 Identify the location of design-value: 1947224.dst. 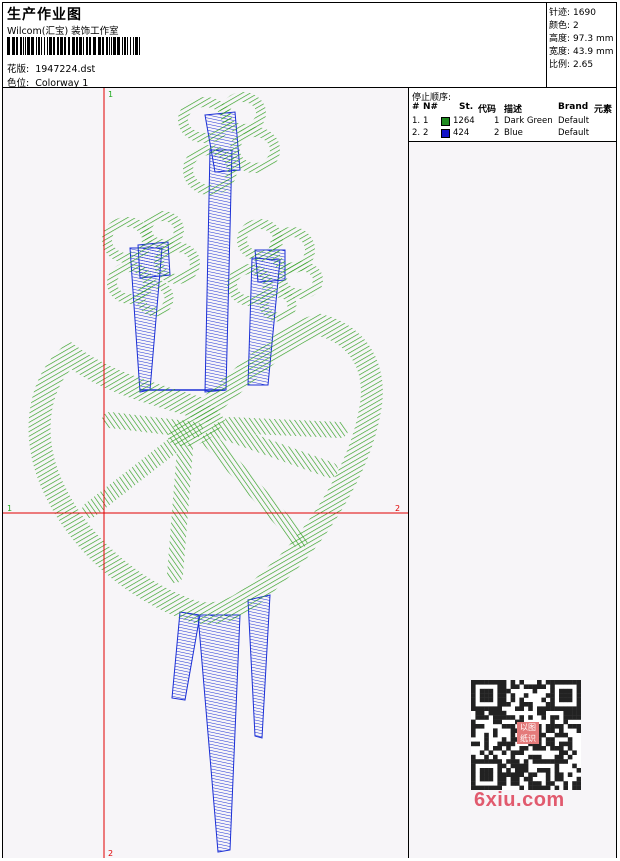
(65, 69).